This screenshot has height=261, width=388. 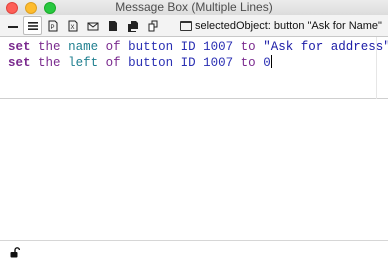 What do you see at coordinates (325, 47) in the screenshot?
I see `string-literal: "Ask for address"` at bounding box center [325, 47].